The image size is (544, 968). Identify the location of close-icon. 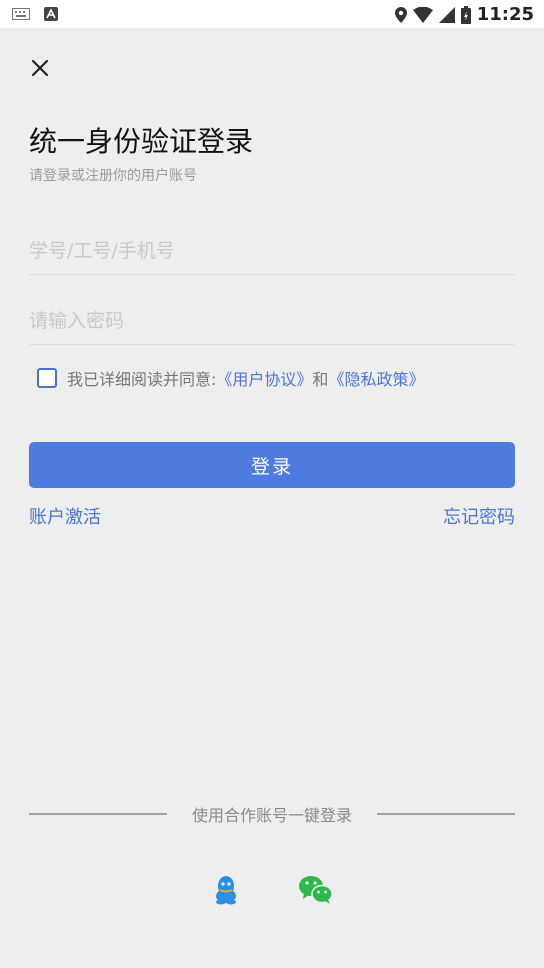
(40, 68).